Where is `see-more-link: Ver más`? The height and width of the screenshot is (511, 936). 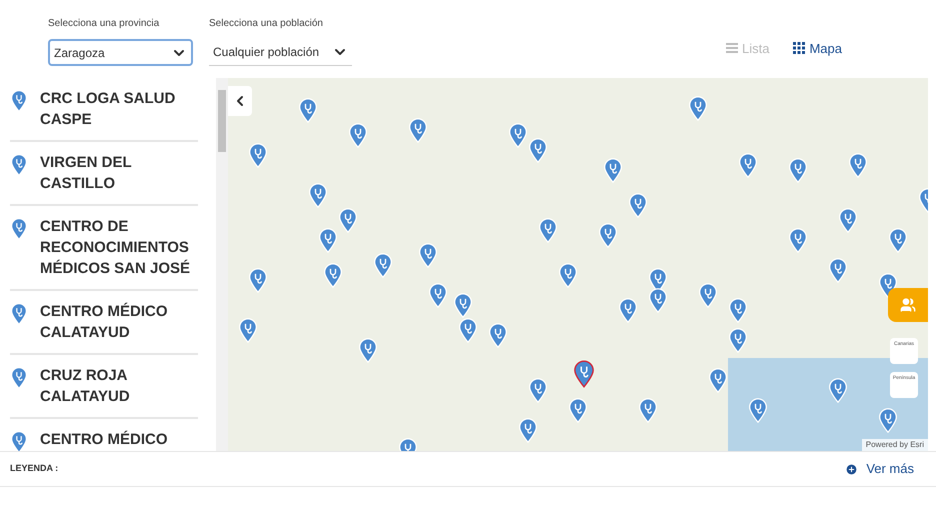 see-more-link: Ver más is located at coordinates (879, 469).